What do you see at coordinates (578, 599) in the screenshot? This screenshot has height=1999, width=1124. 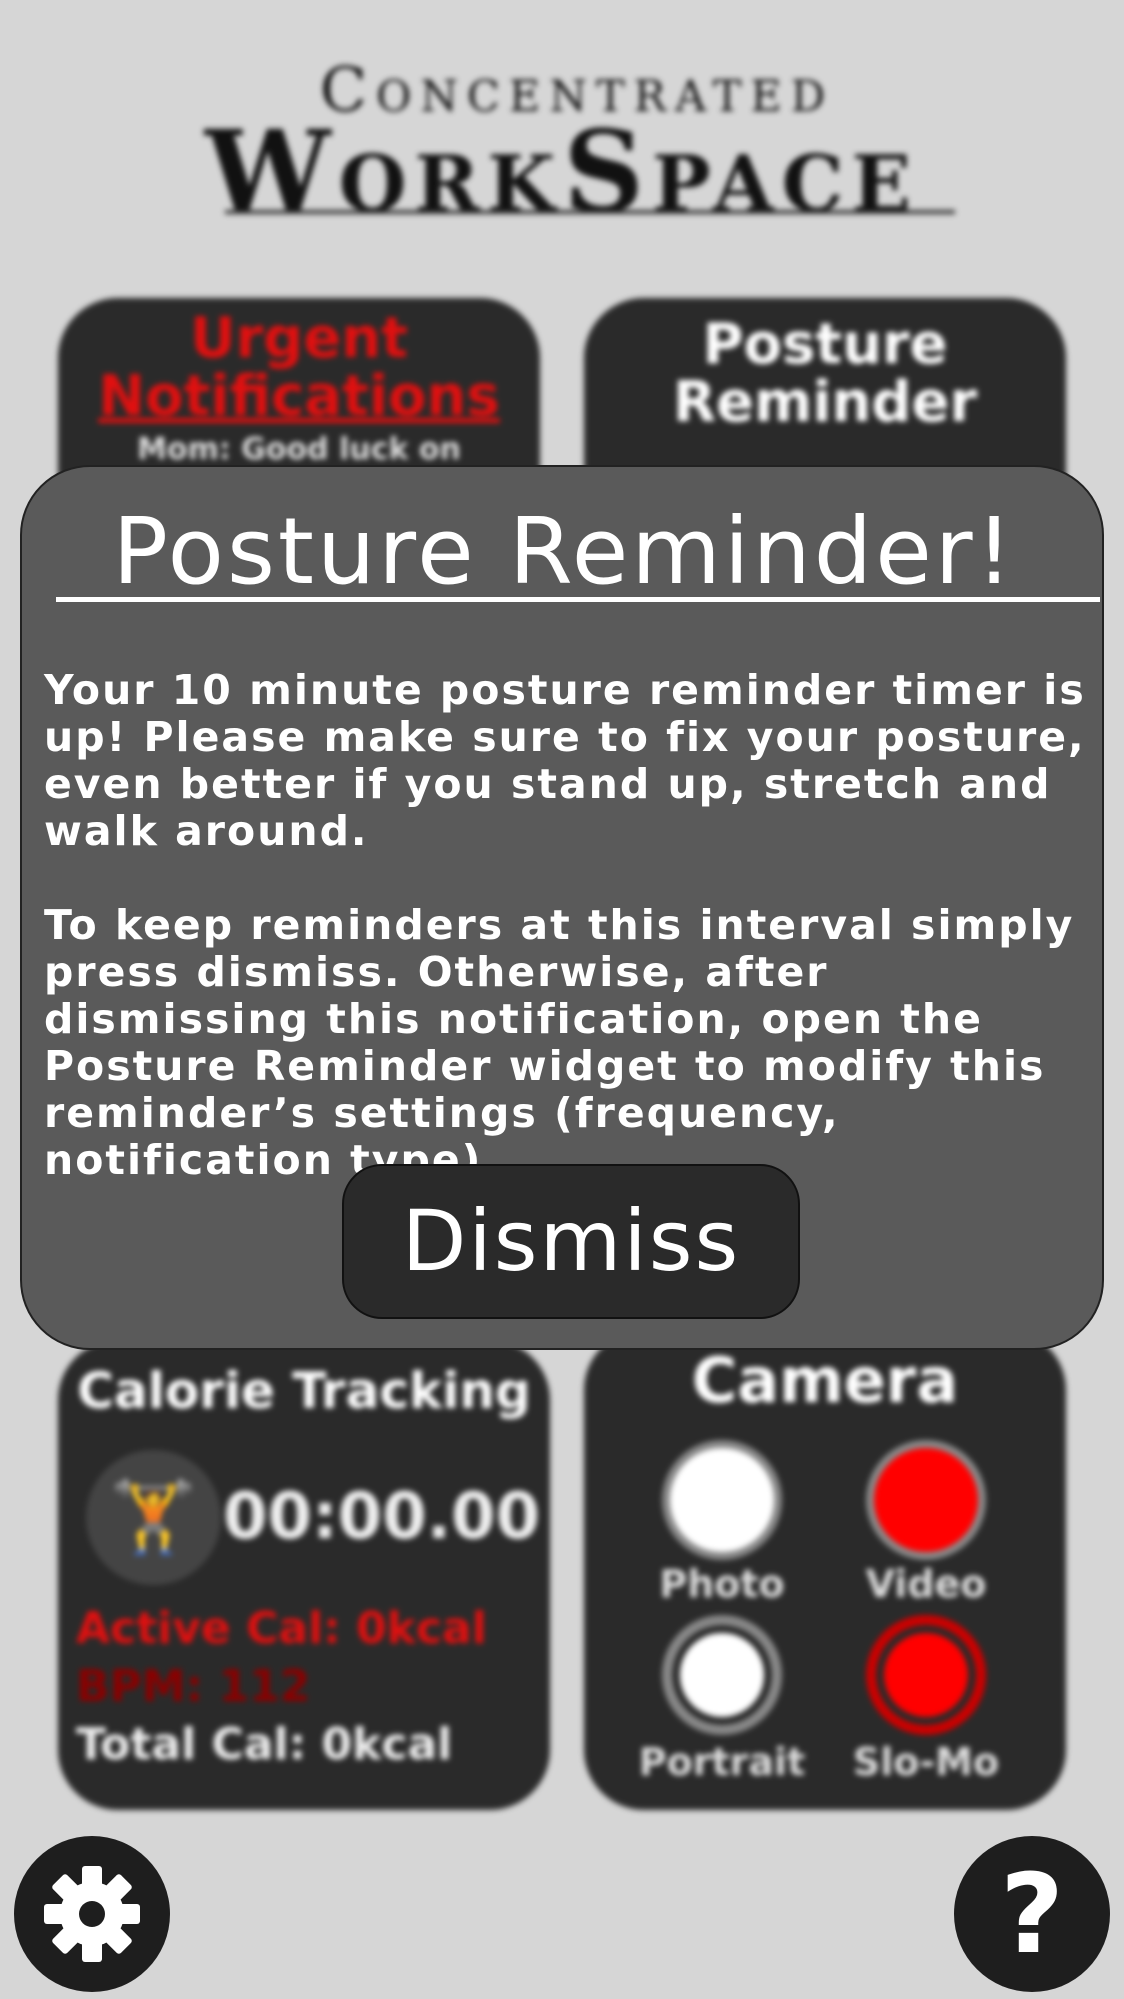 I see `modal-title-underline` at bounding box center [578, 599].